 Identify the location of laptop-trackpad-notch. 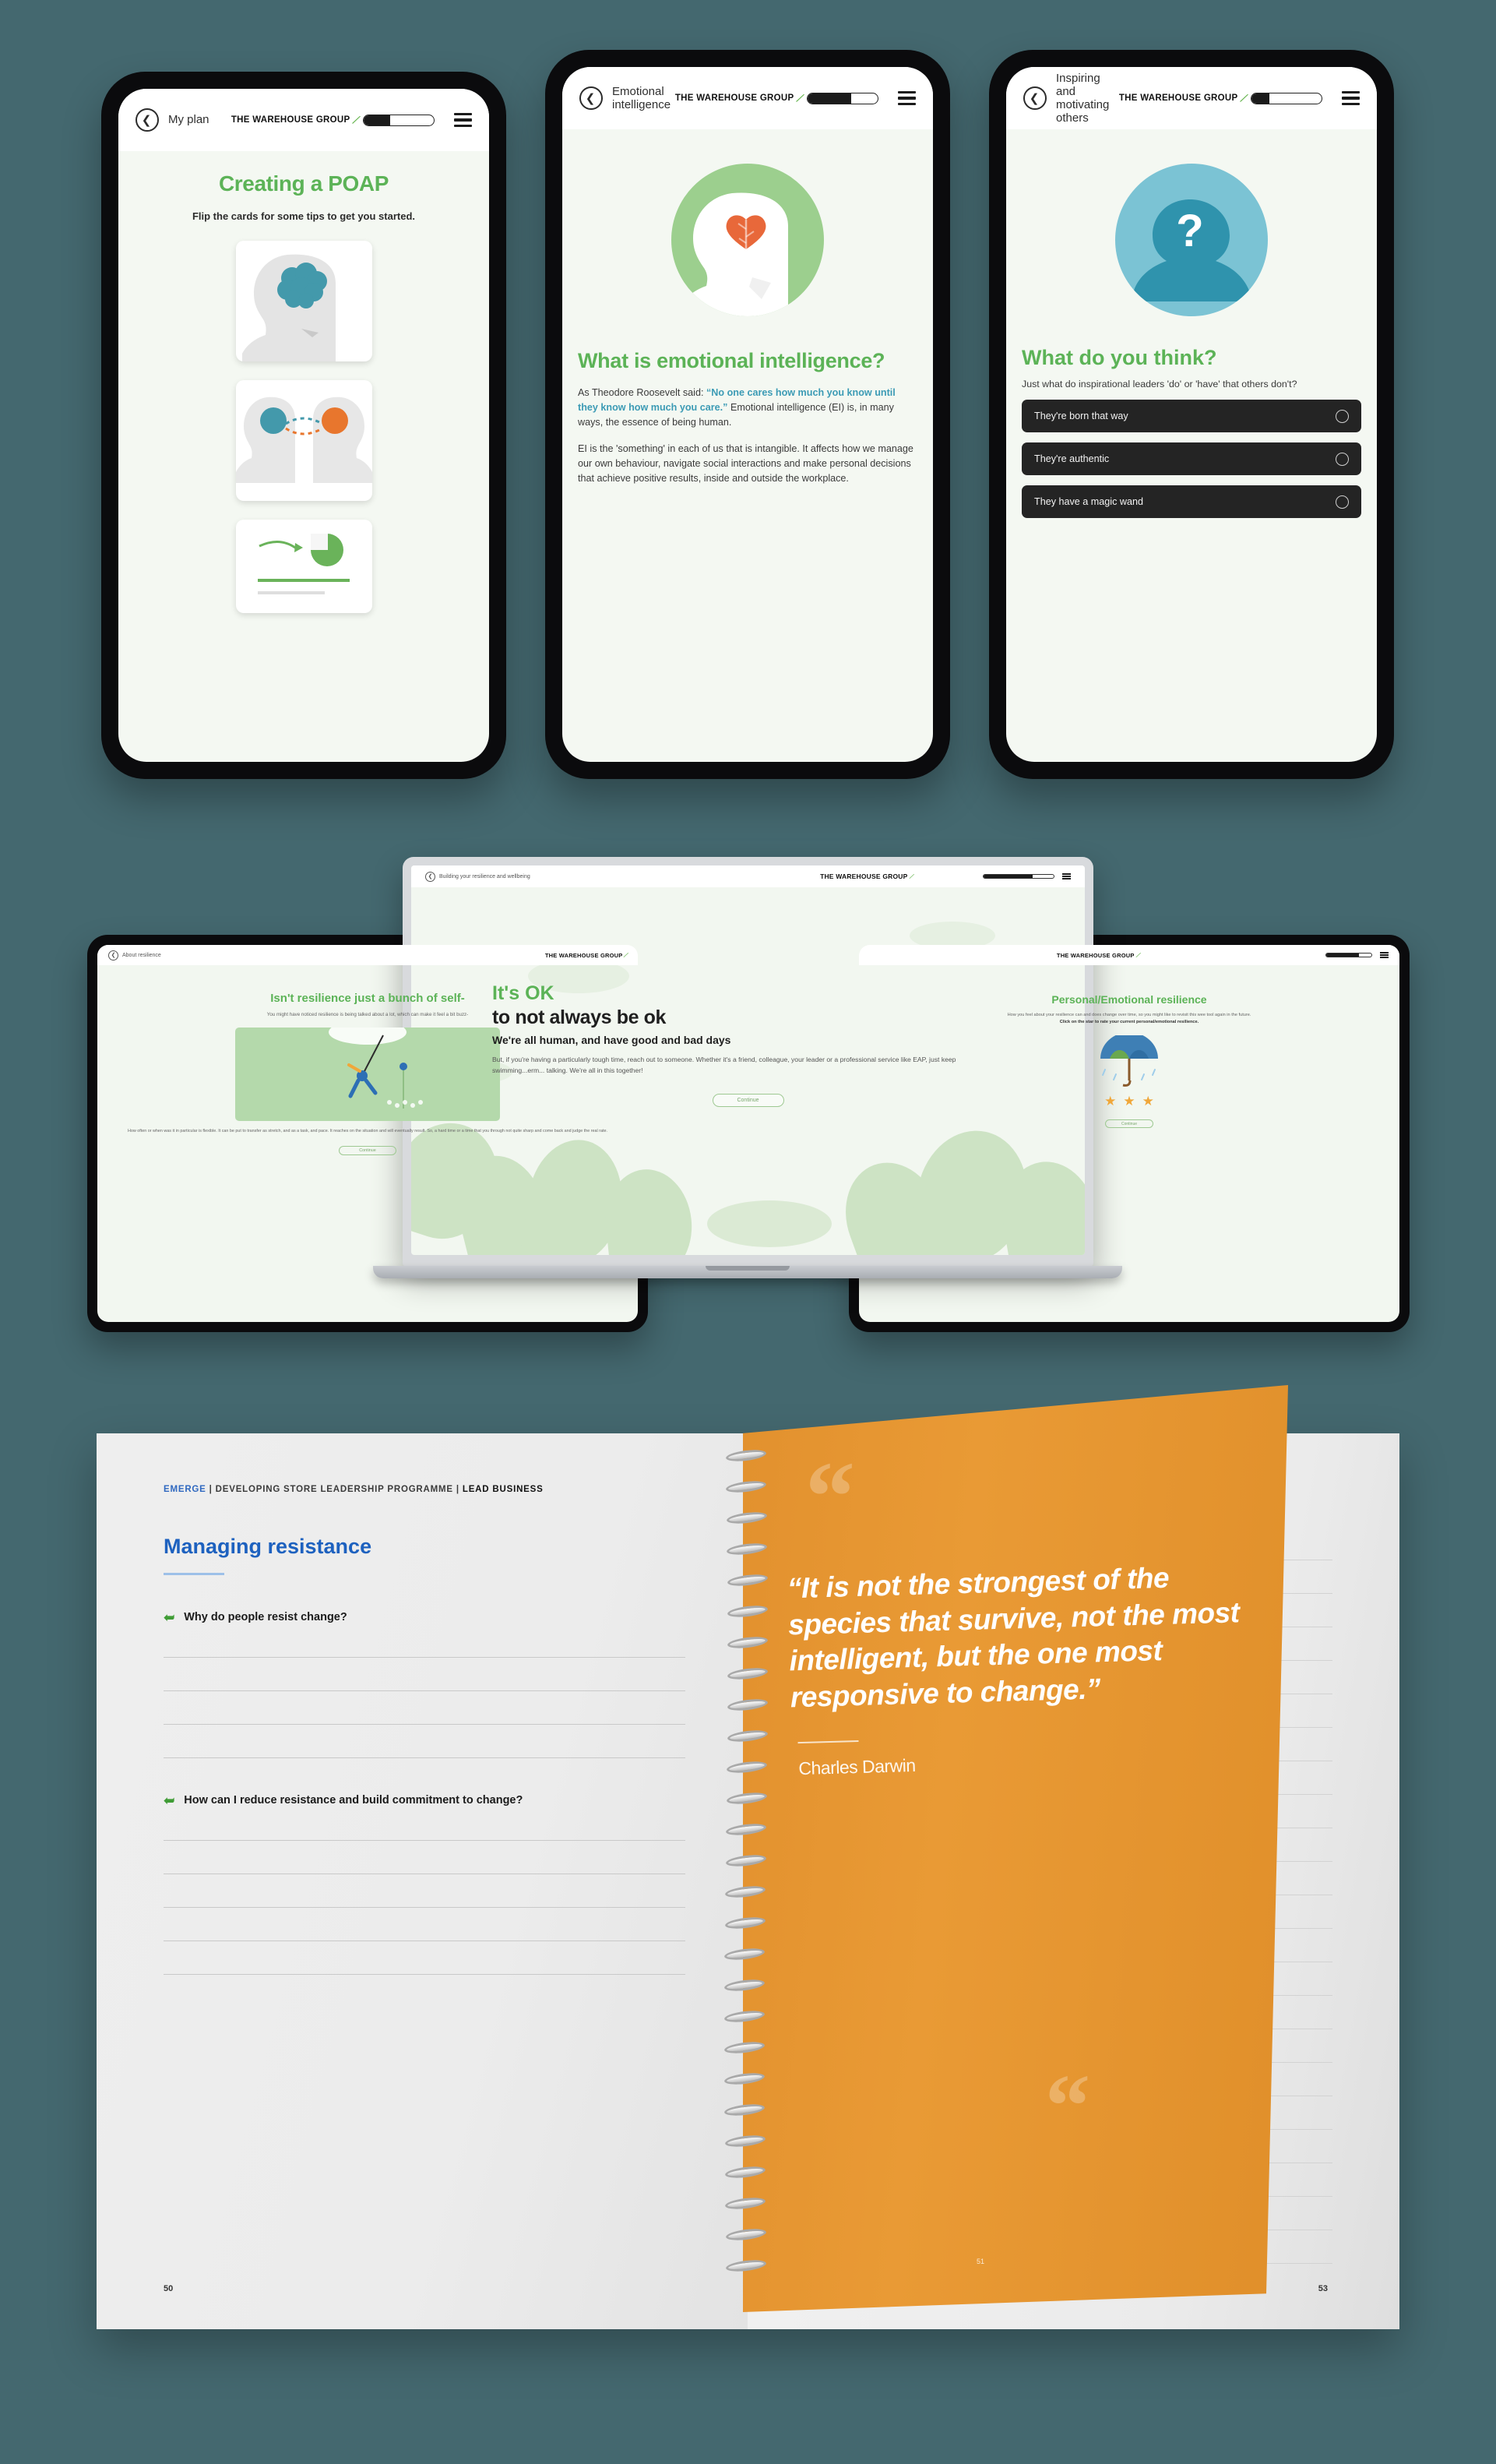
(748, 1268).